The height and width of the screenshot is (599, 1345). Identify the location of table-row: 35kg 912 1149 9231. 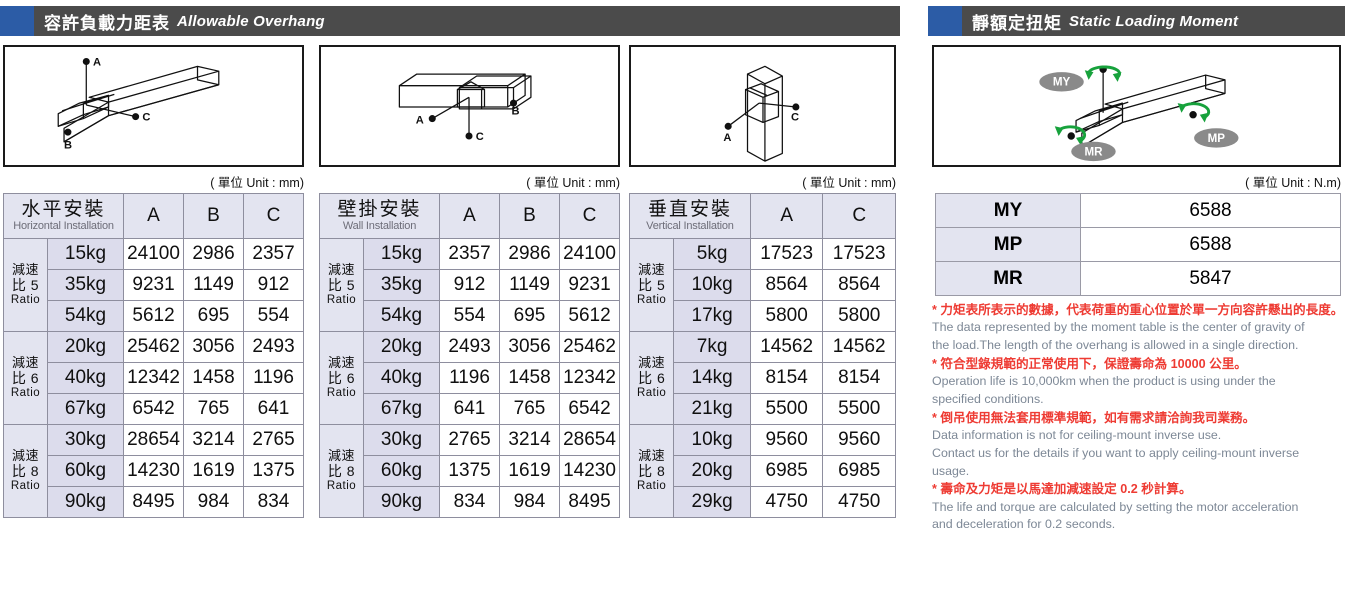
(470, 285).